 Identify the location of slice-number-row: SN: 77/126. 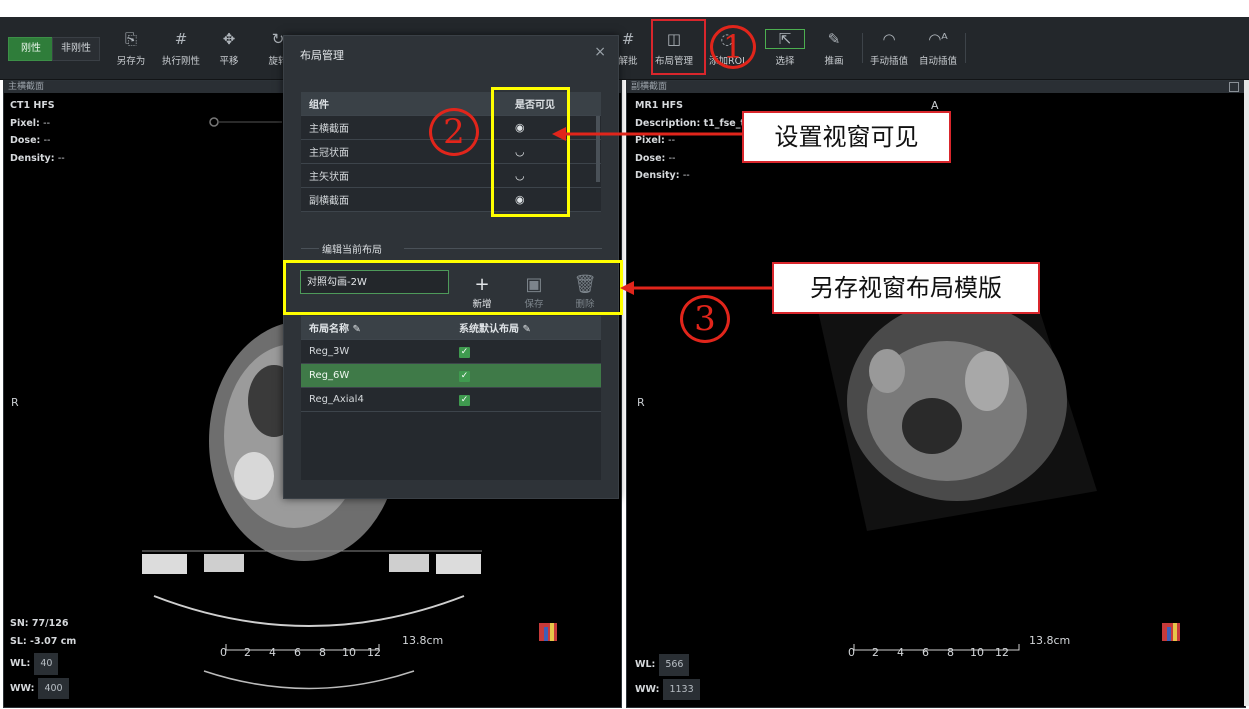
(39, 623).